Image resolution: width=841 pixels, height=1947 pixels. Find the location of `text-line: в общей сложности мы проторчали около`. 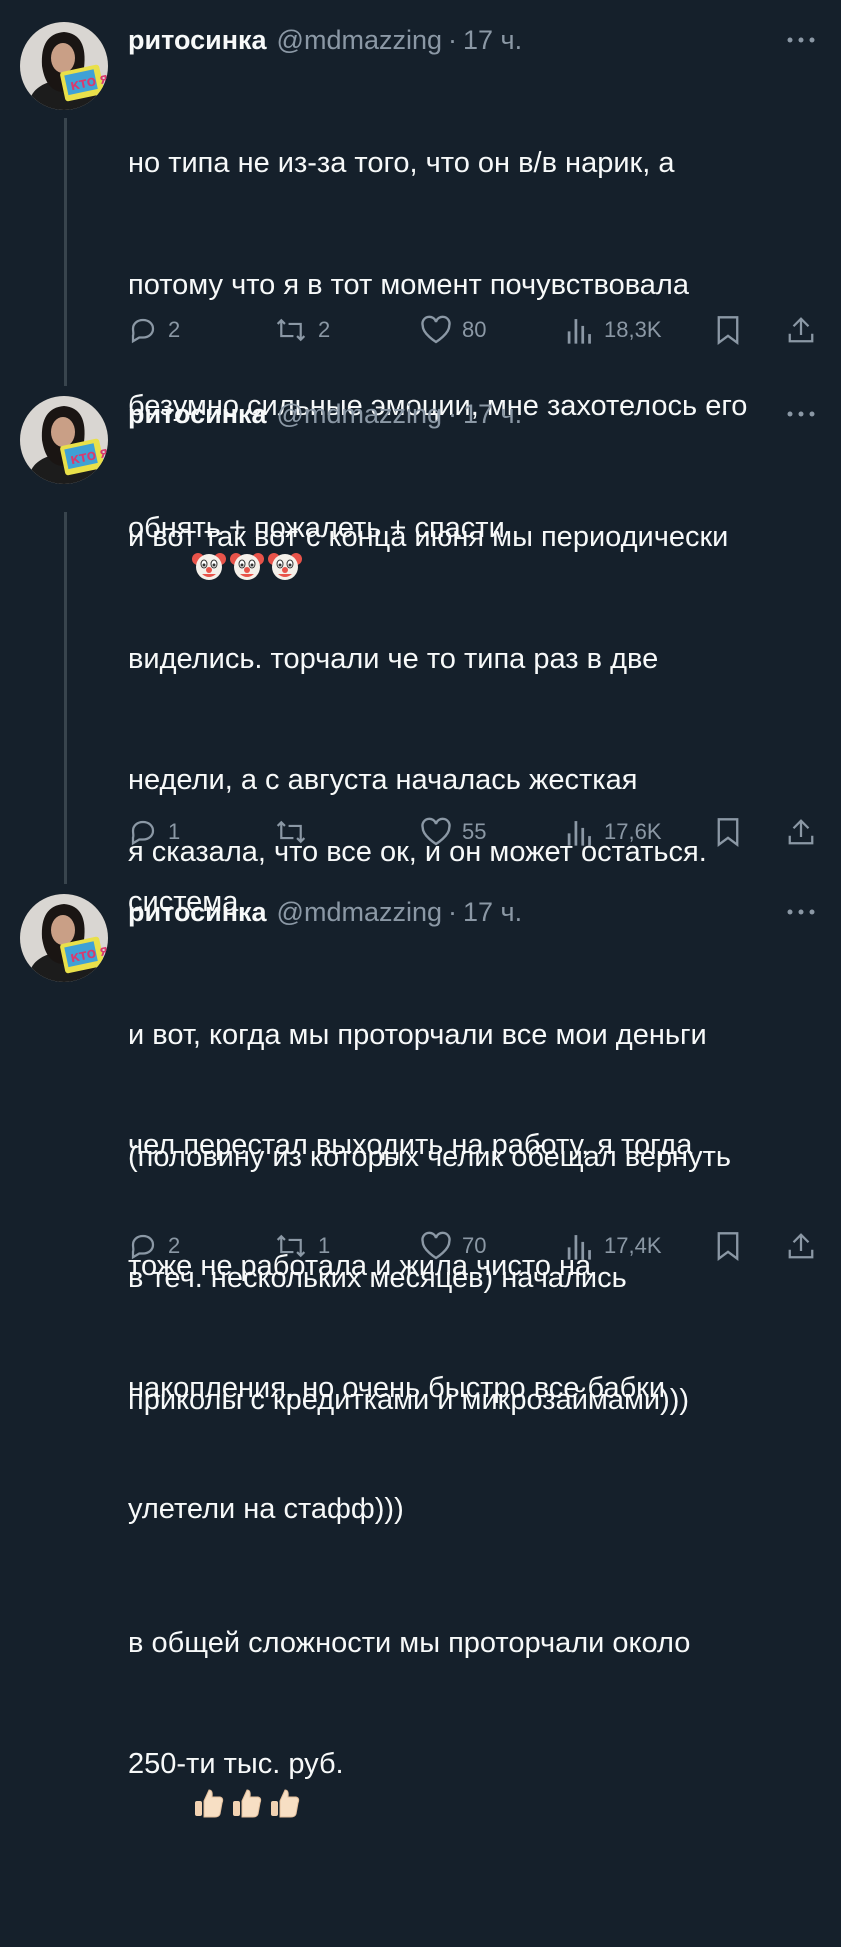

text-line: в общей сложности мы проторчали около is located at coordinates (409, 1642).